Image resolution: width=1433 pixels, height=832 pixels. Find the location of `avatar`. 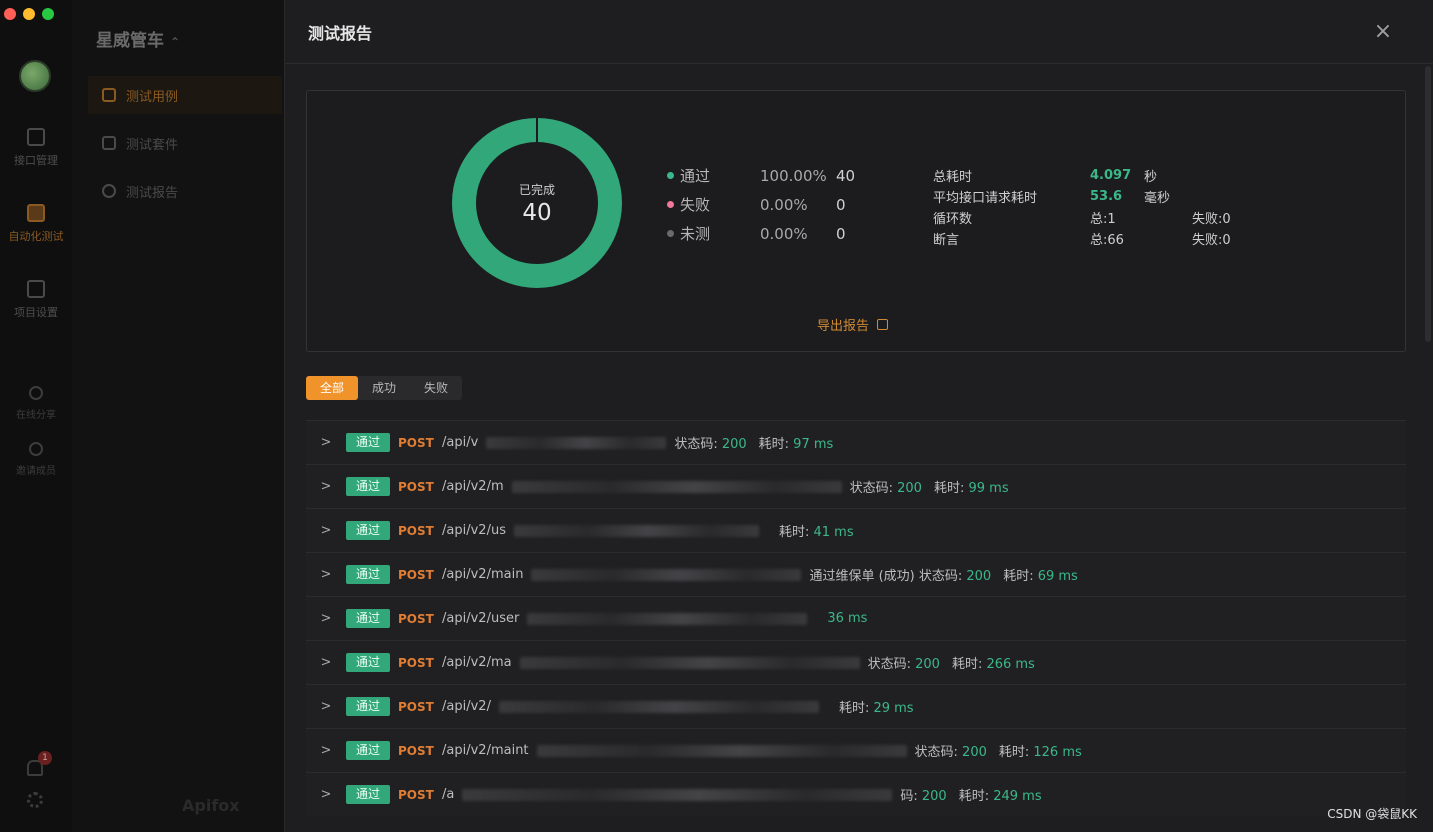

avatar is located at coordinates (35, 76).